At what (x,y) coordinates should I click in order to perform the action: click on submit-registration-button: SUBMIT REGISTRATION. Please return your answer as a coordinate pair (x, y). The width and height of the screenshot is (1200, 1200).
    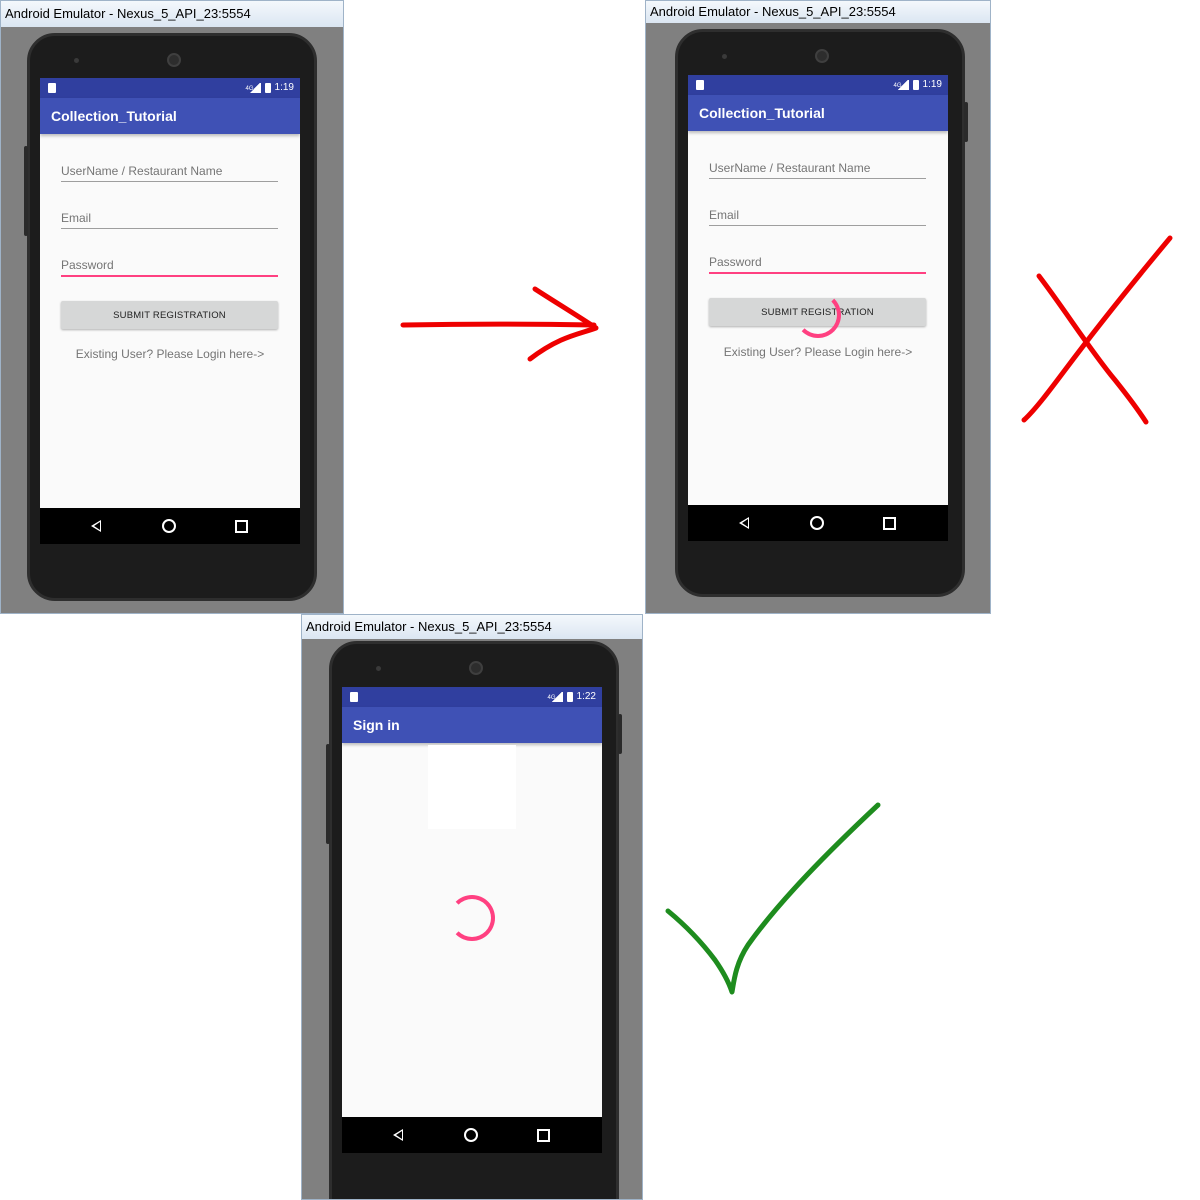
    Looking at the image, I should click on (169, 315).